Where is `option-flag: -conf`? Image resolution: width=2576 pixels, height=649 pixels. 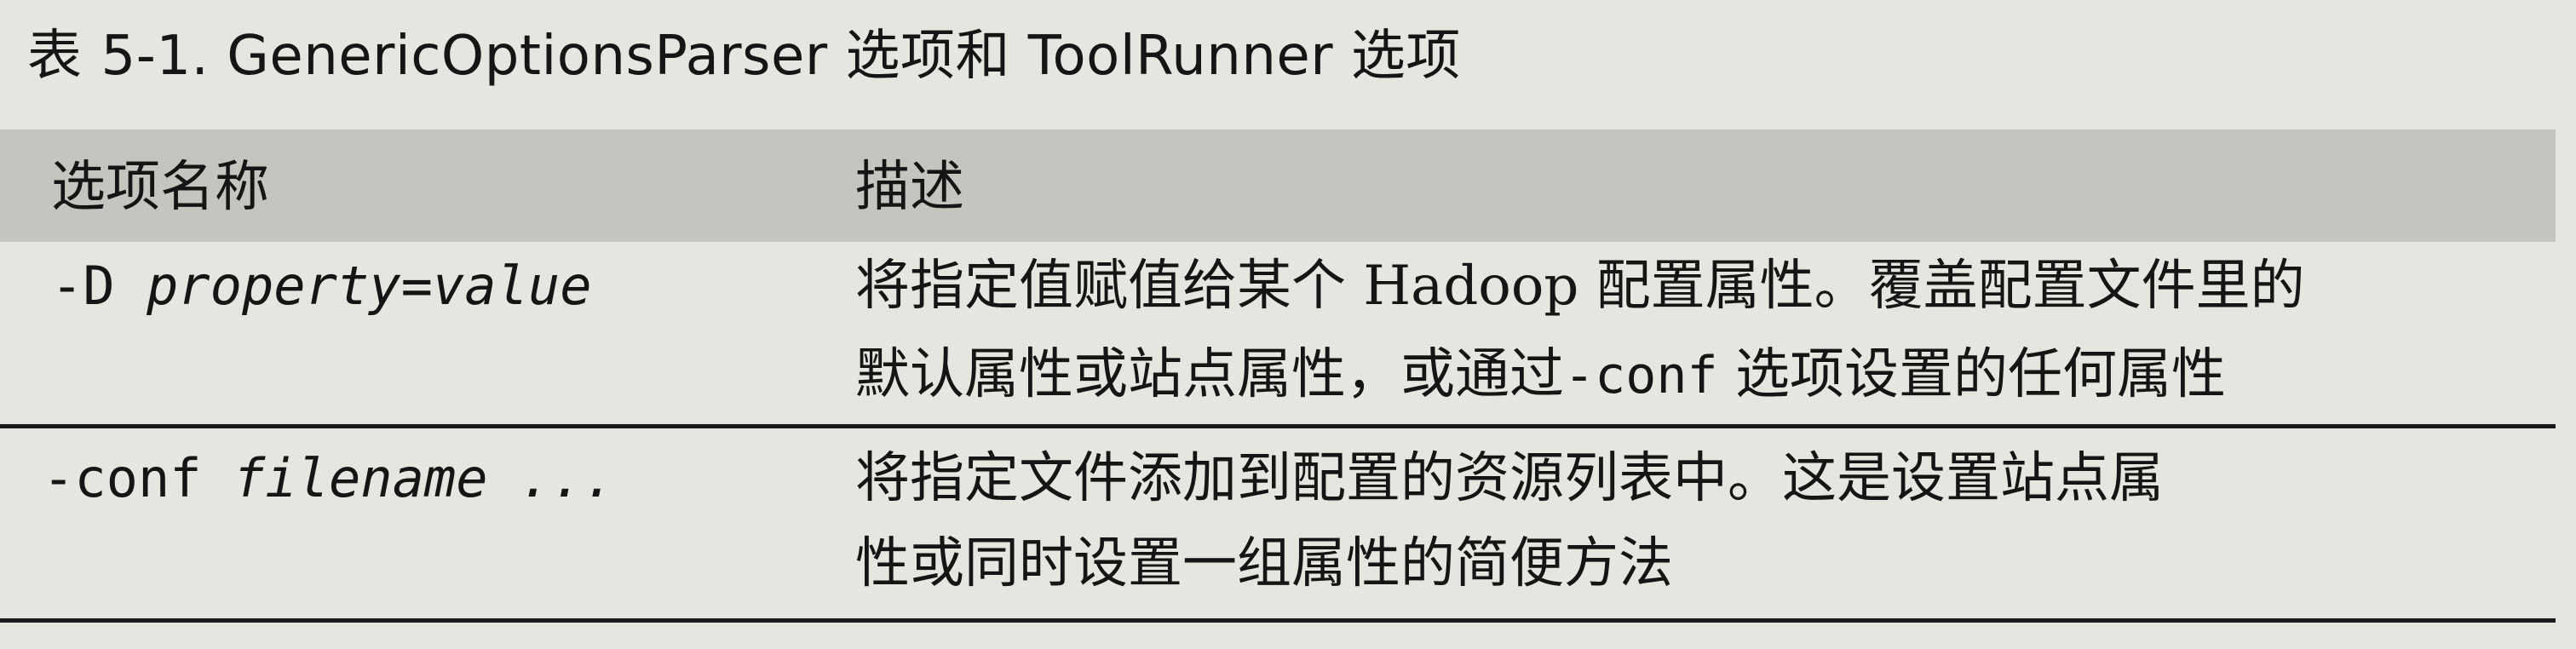 option-flag: -conf is located at coordinates (123, 478).